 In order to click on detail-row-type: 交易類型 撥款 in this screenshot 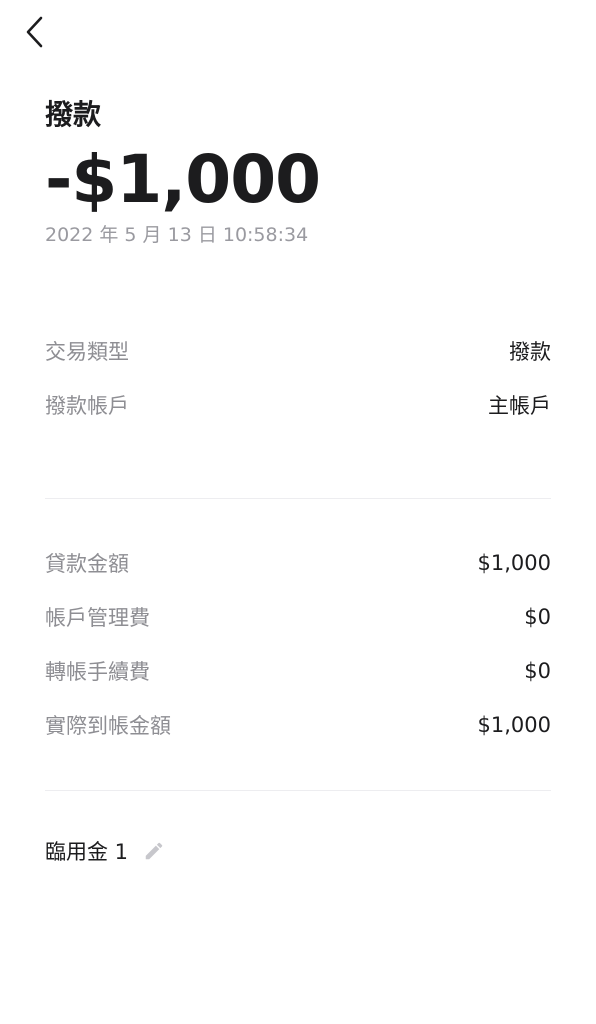, I will do `click(298, 351)`.